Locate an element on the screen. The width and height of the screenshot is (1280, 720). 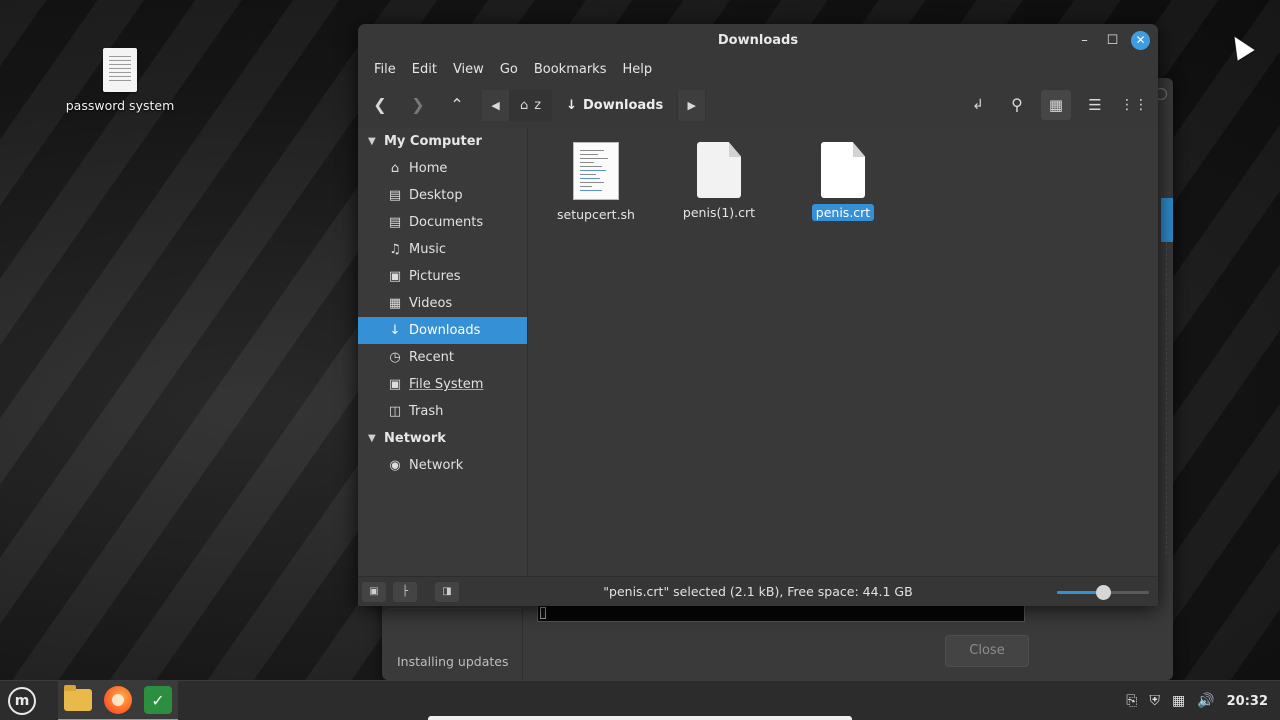
file-item-setupcert: setupcert.sh is located at coordinates (596, 182).